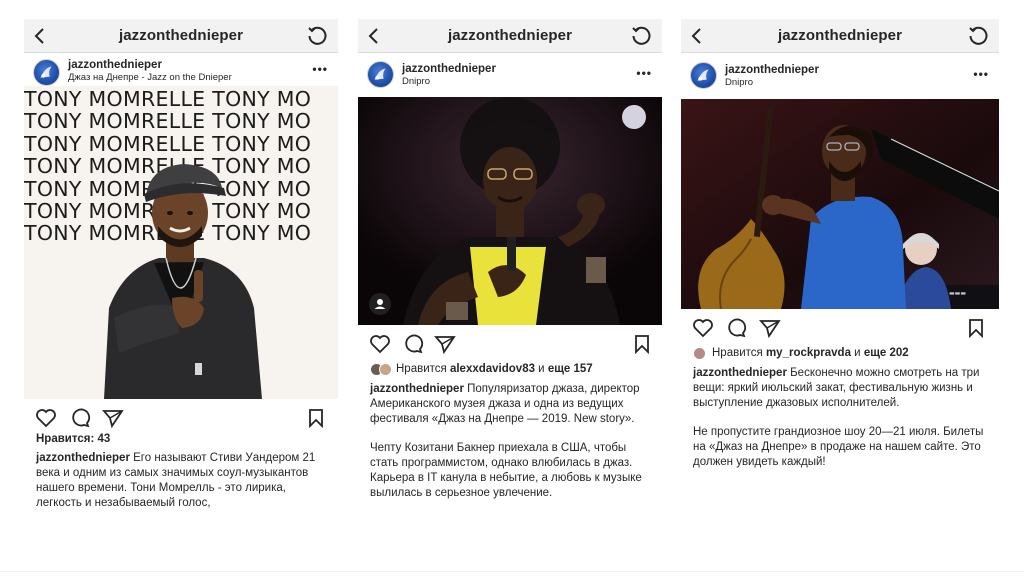 The height and width of the screenshot is (577, 1024). Describe the element at coordinates (808, 353) in the screenshot. I see `likes-username: my_rockpravda` at that location.